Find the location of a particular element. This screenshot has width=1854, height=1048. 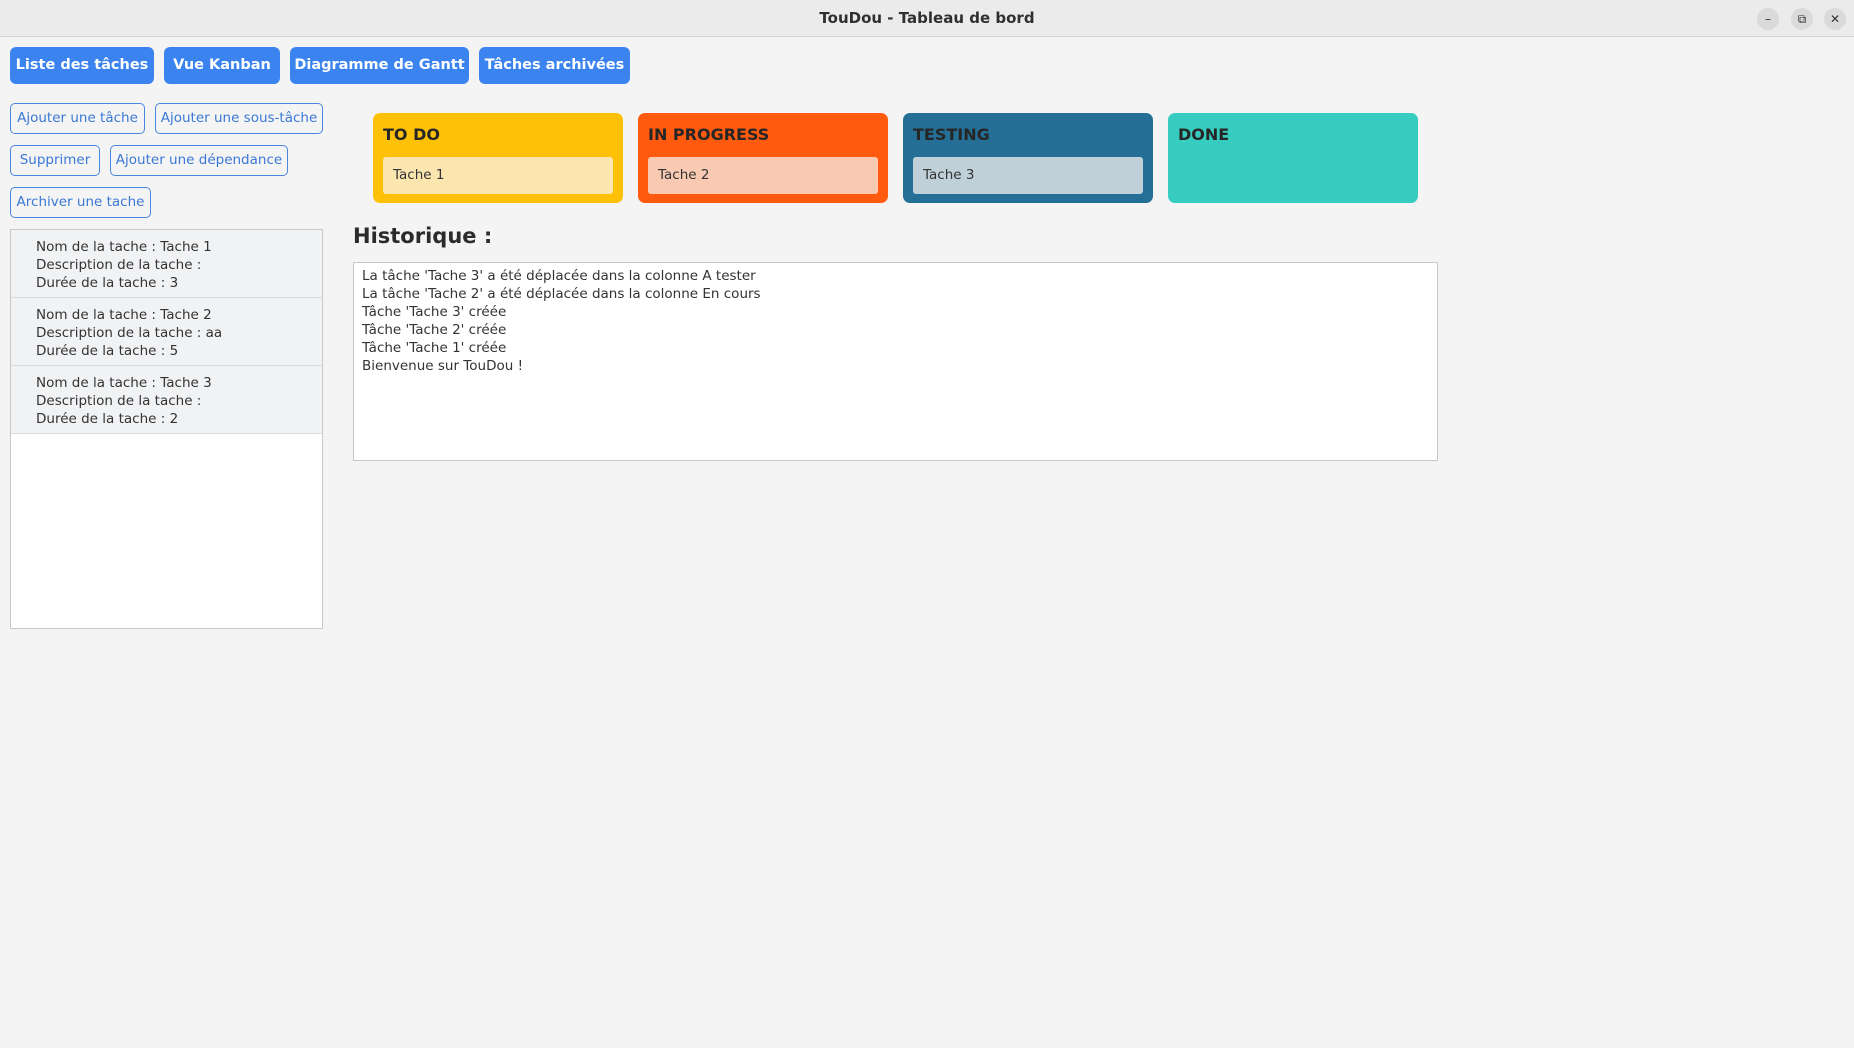

add-subtask-button: Ajouter une sous-tâche is located at coordinates (239, 118).